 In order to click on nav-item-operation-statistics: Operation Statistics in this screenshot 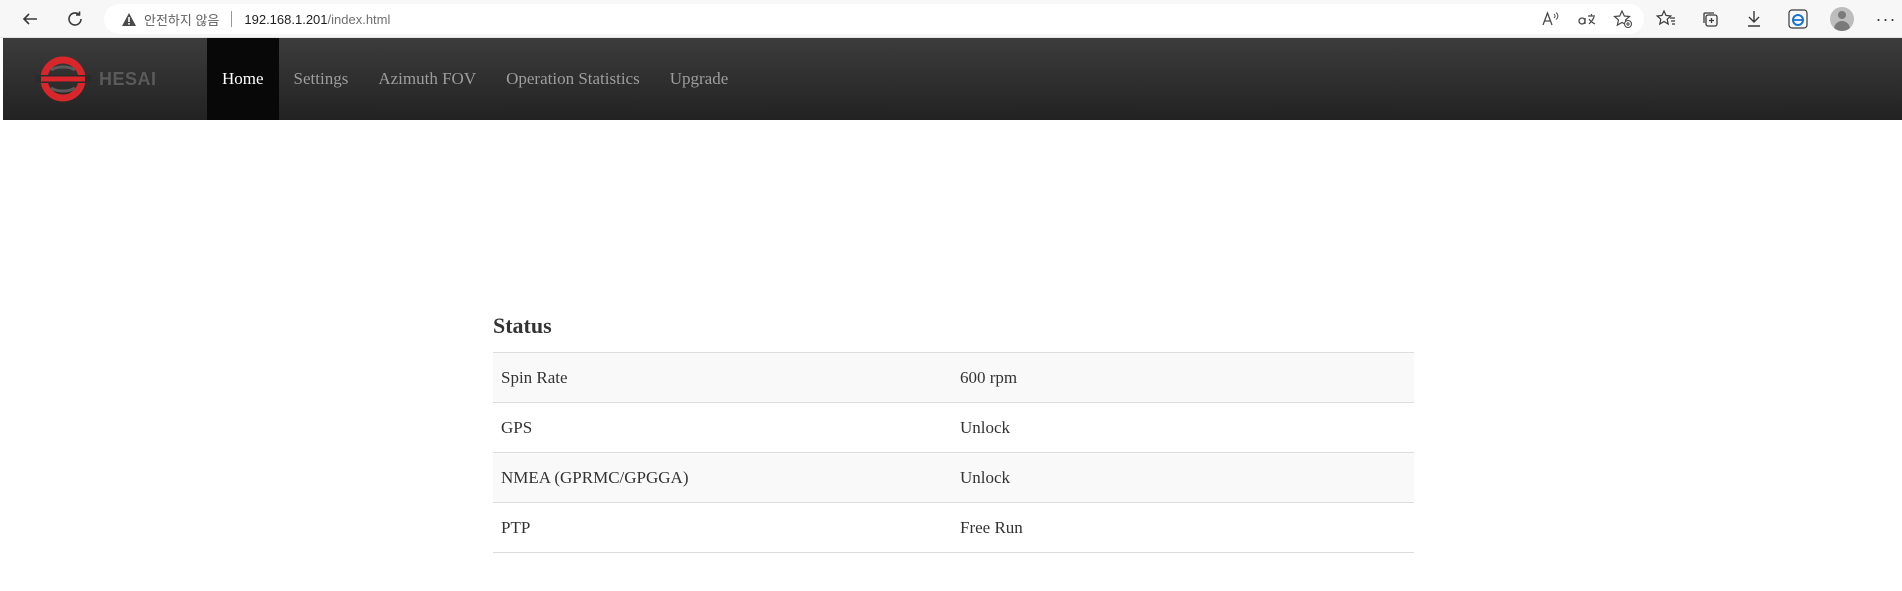, I will do `click(573, 79)`.